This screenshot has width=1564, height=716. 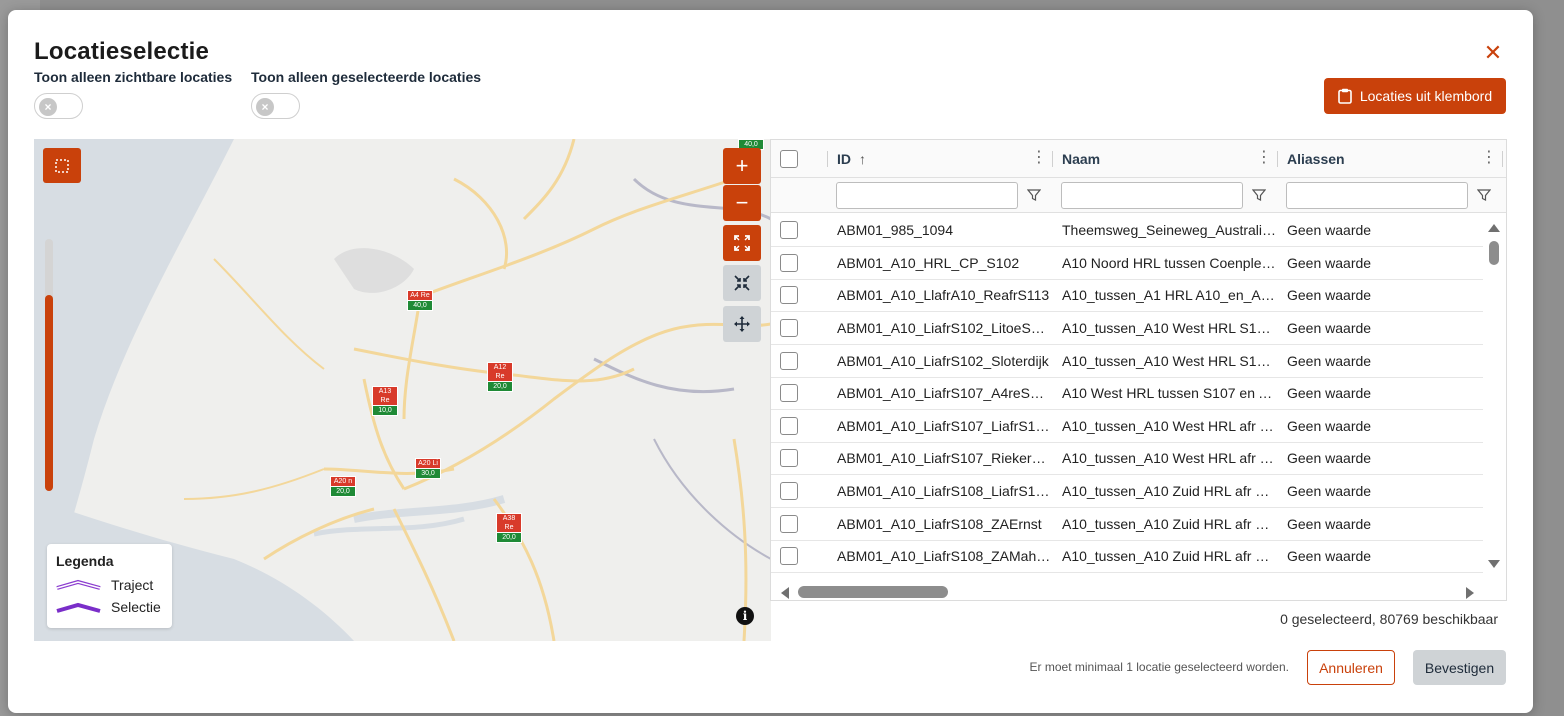 What do you see at coordinates (58, 106) in the screenshot?
I see `toggle-visible-locations: ×` at bounding box center [58, 106].